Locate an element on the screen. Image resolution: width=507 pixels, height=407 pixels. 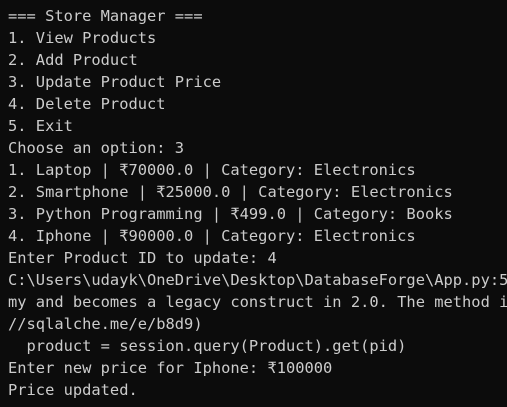
menu-title: === Store Manager === is located at coordinates (105, 16).